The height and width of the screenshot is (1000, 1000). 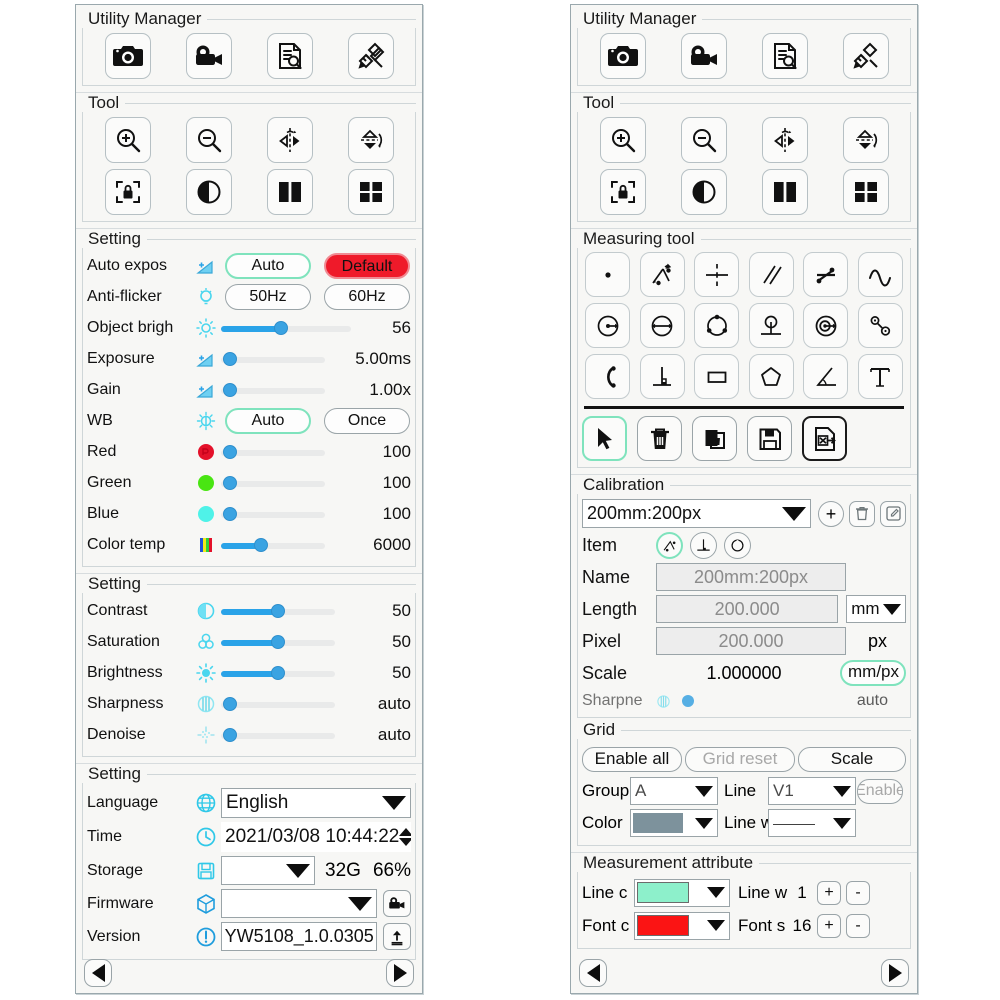 I want to click on font-size-increase-button: +, so click(x=829, y=925).